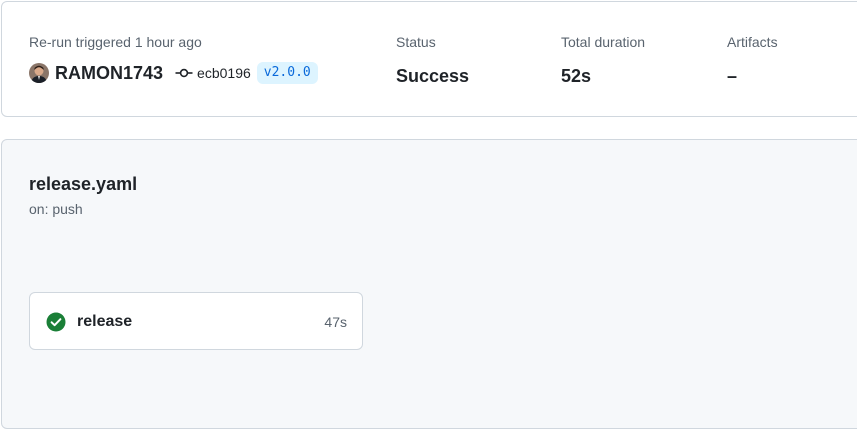 The width and height of the screenshot is (857, 429). What do you see at coordinates (603, 42) in the screenshot?
I see `duration-label: Total duration` at bounding box center [603, 42].